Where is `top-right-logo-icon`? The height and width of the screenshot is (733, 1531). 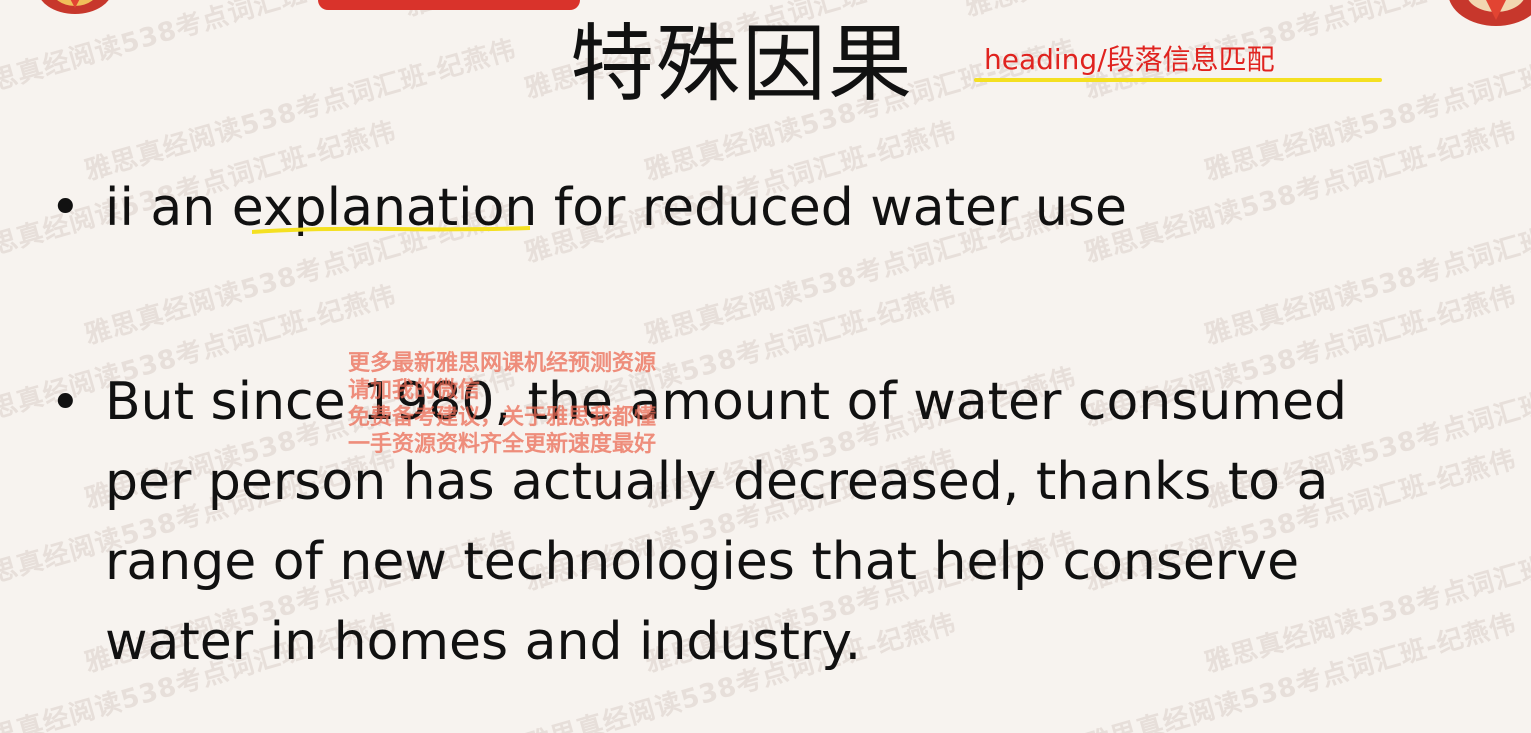
top-right-logo-icon is located at coordinates (1481, 17).